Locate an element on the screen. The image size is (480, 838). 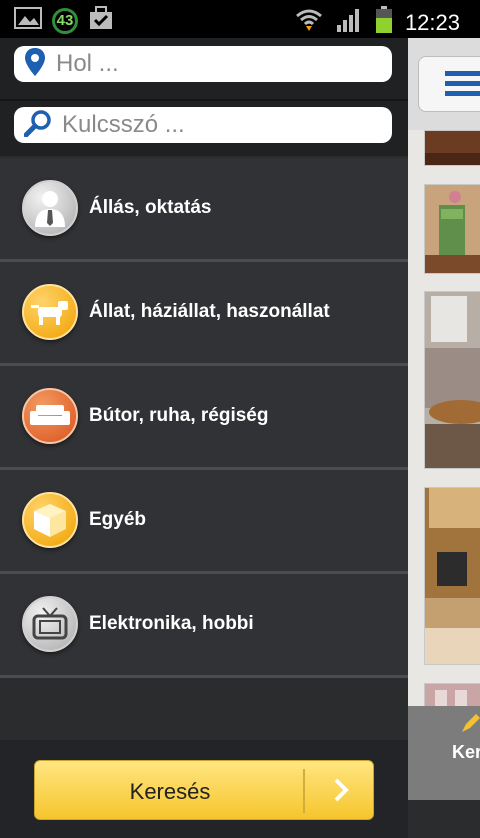
battery-icon is located at coordinates (384, 22).